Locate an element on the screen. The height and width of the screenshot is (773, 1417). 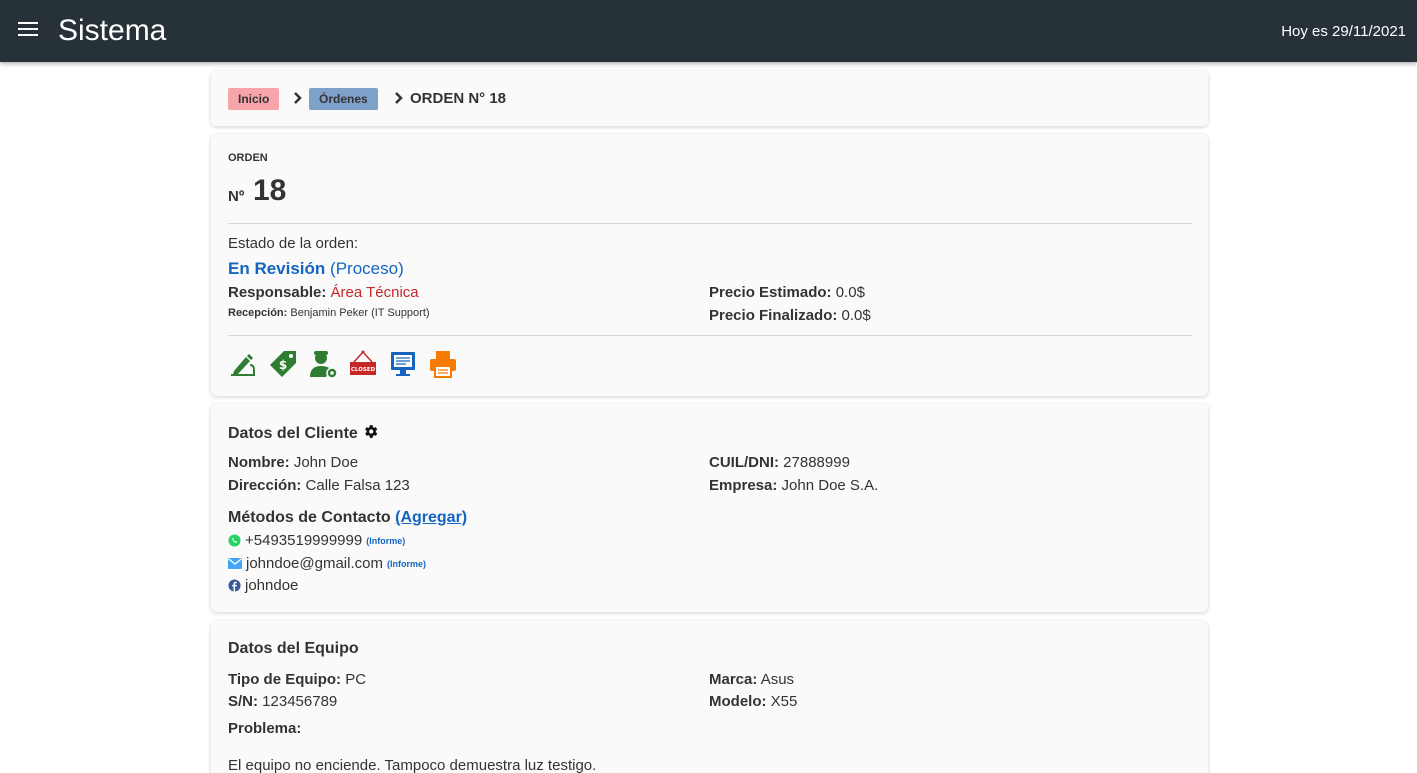
app-title: Sistema is located at coordinates (112, 30).